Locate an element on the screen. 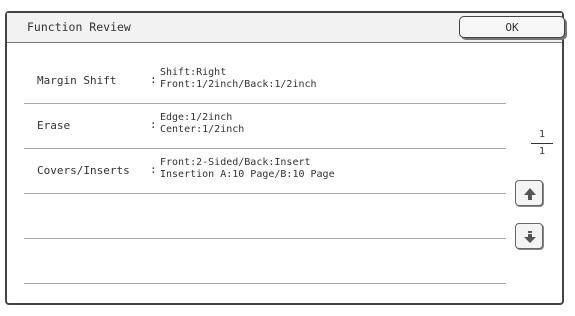  dialog-title: Function Review is located at coordinates (79, 27).